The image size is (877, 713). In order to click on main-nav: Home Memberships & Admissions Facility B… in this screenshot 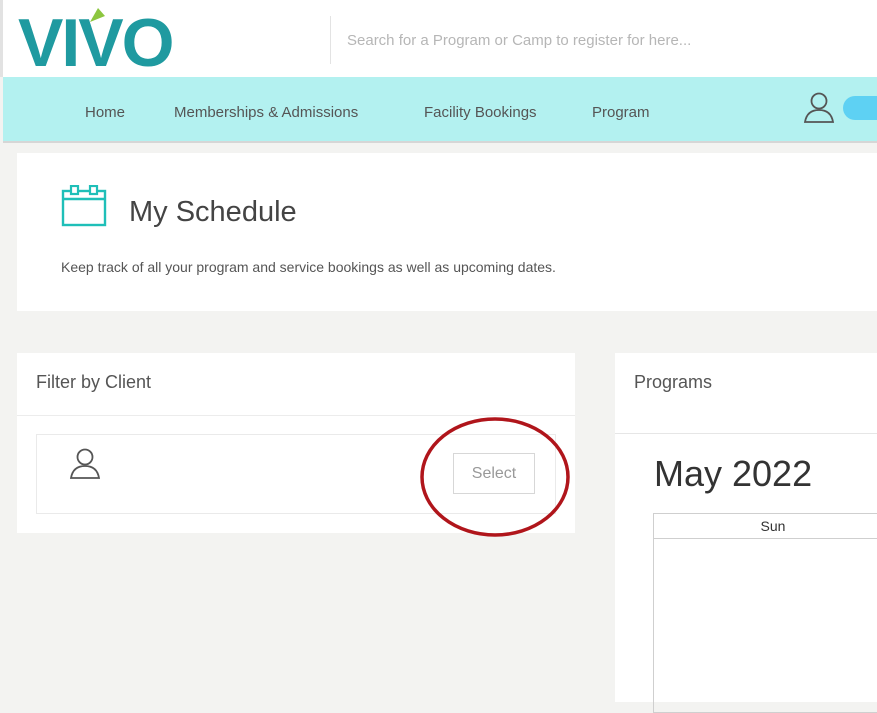, I will do `click(440, 110)`.